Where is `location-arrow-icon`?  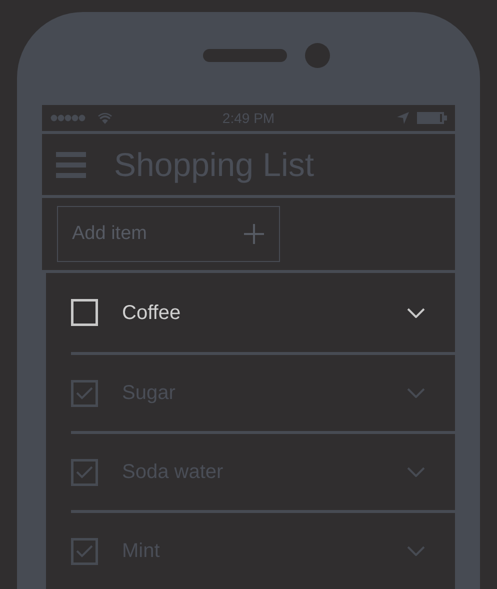 location-arrow-icon is located at coordinates (403, 118).